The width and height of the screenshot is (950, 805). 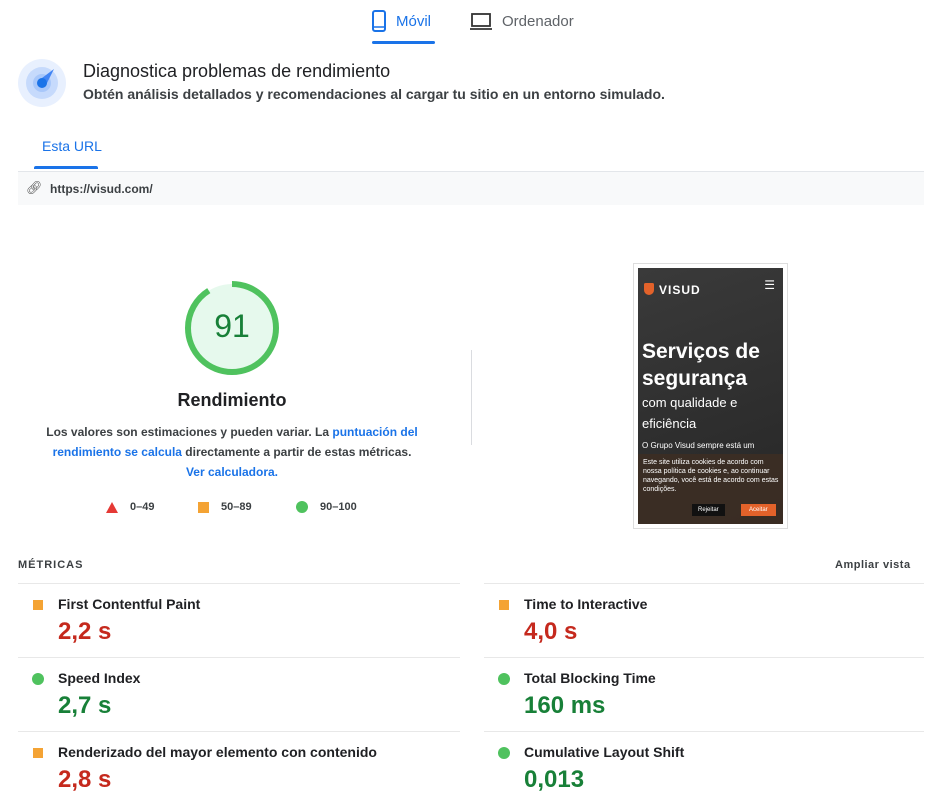 I want to click on link-icon: 🔗︎, so click(x=34, y=187).